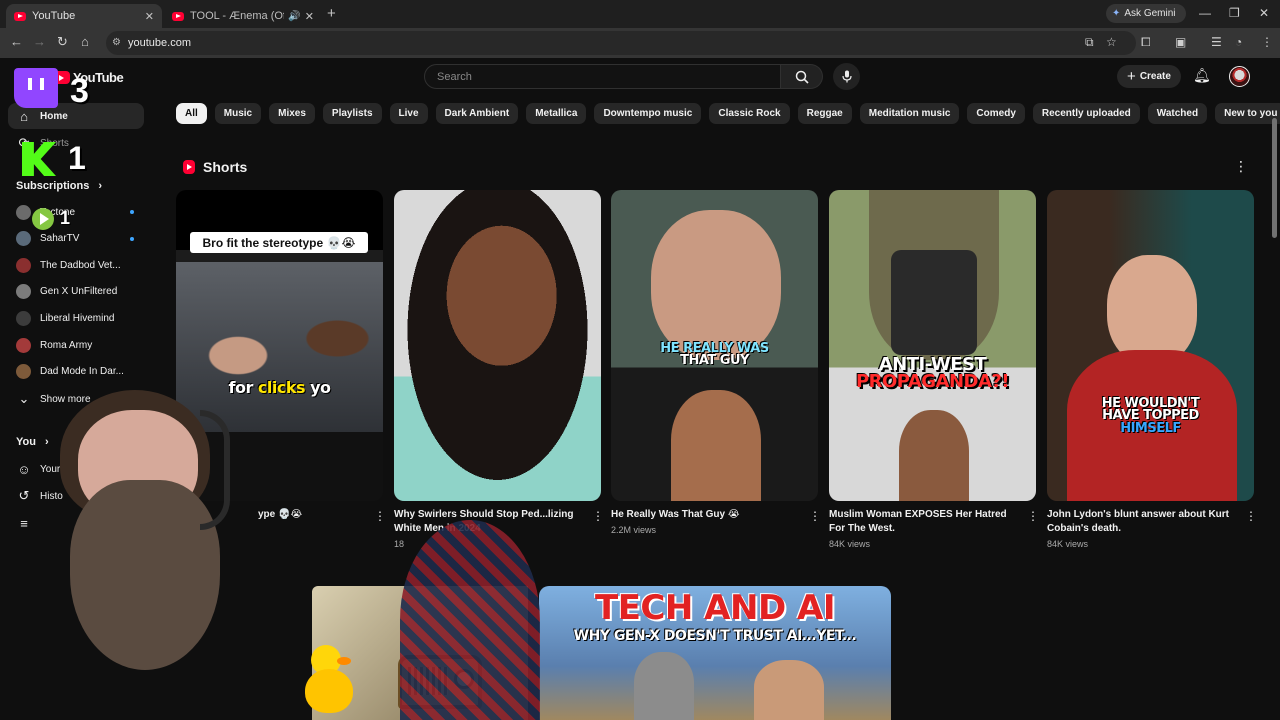  What do you see at coordinates (292, 113) in the screenshot?
I see `filter-chip: Mixes` at bounding box center [292, 113].